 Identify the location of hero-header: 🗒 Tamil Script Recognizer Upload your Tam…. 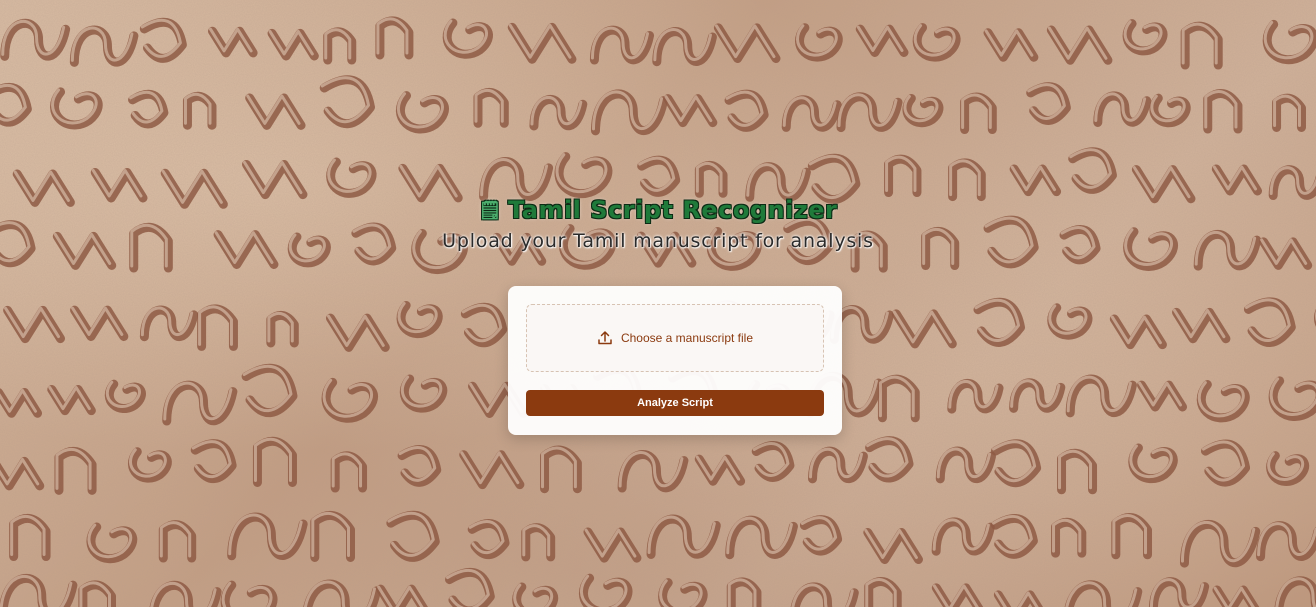
(658, 224).